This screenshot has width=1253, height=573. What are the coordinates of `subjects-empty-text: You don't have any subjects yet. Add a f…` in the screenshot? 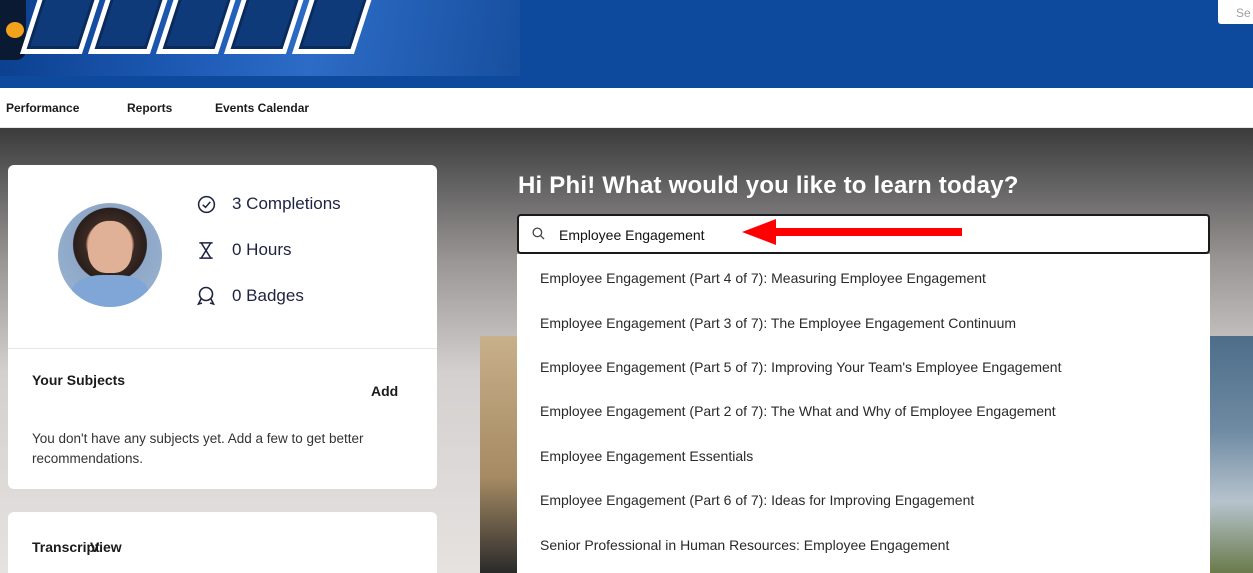 It's located at (198, 448).